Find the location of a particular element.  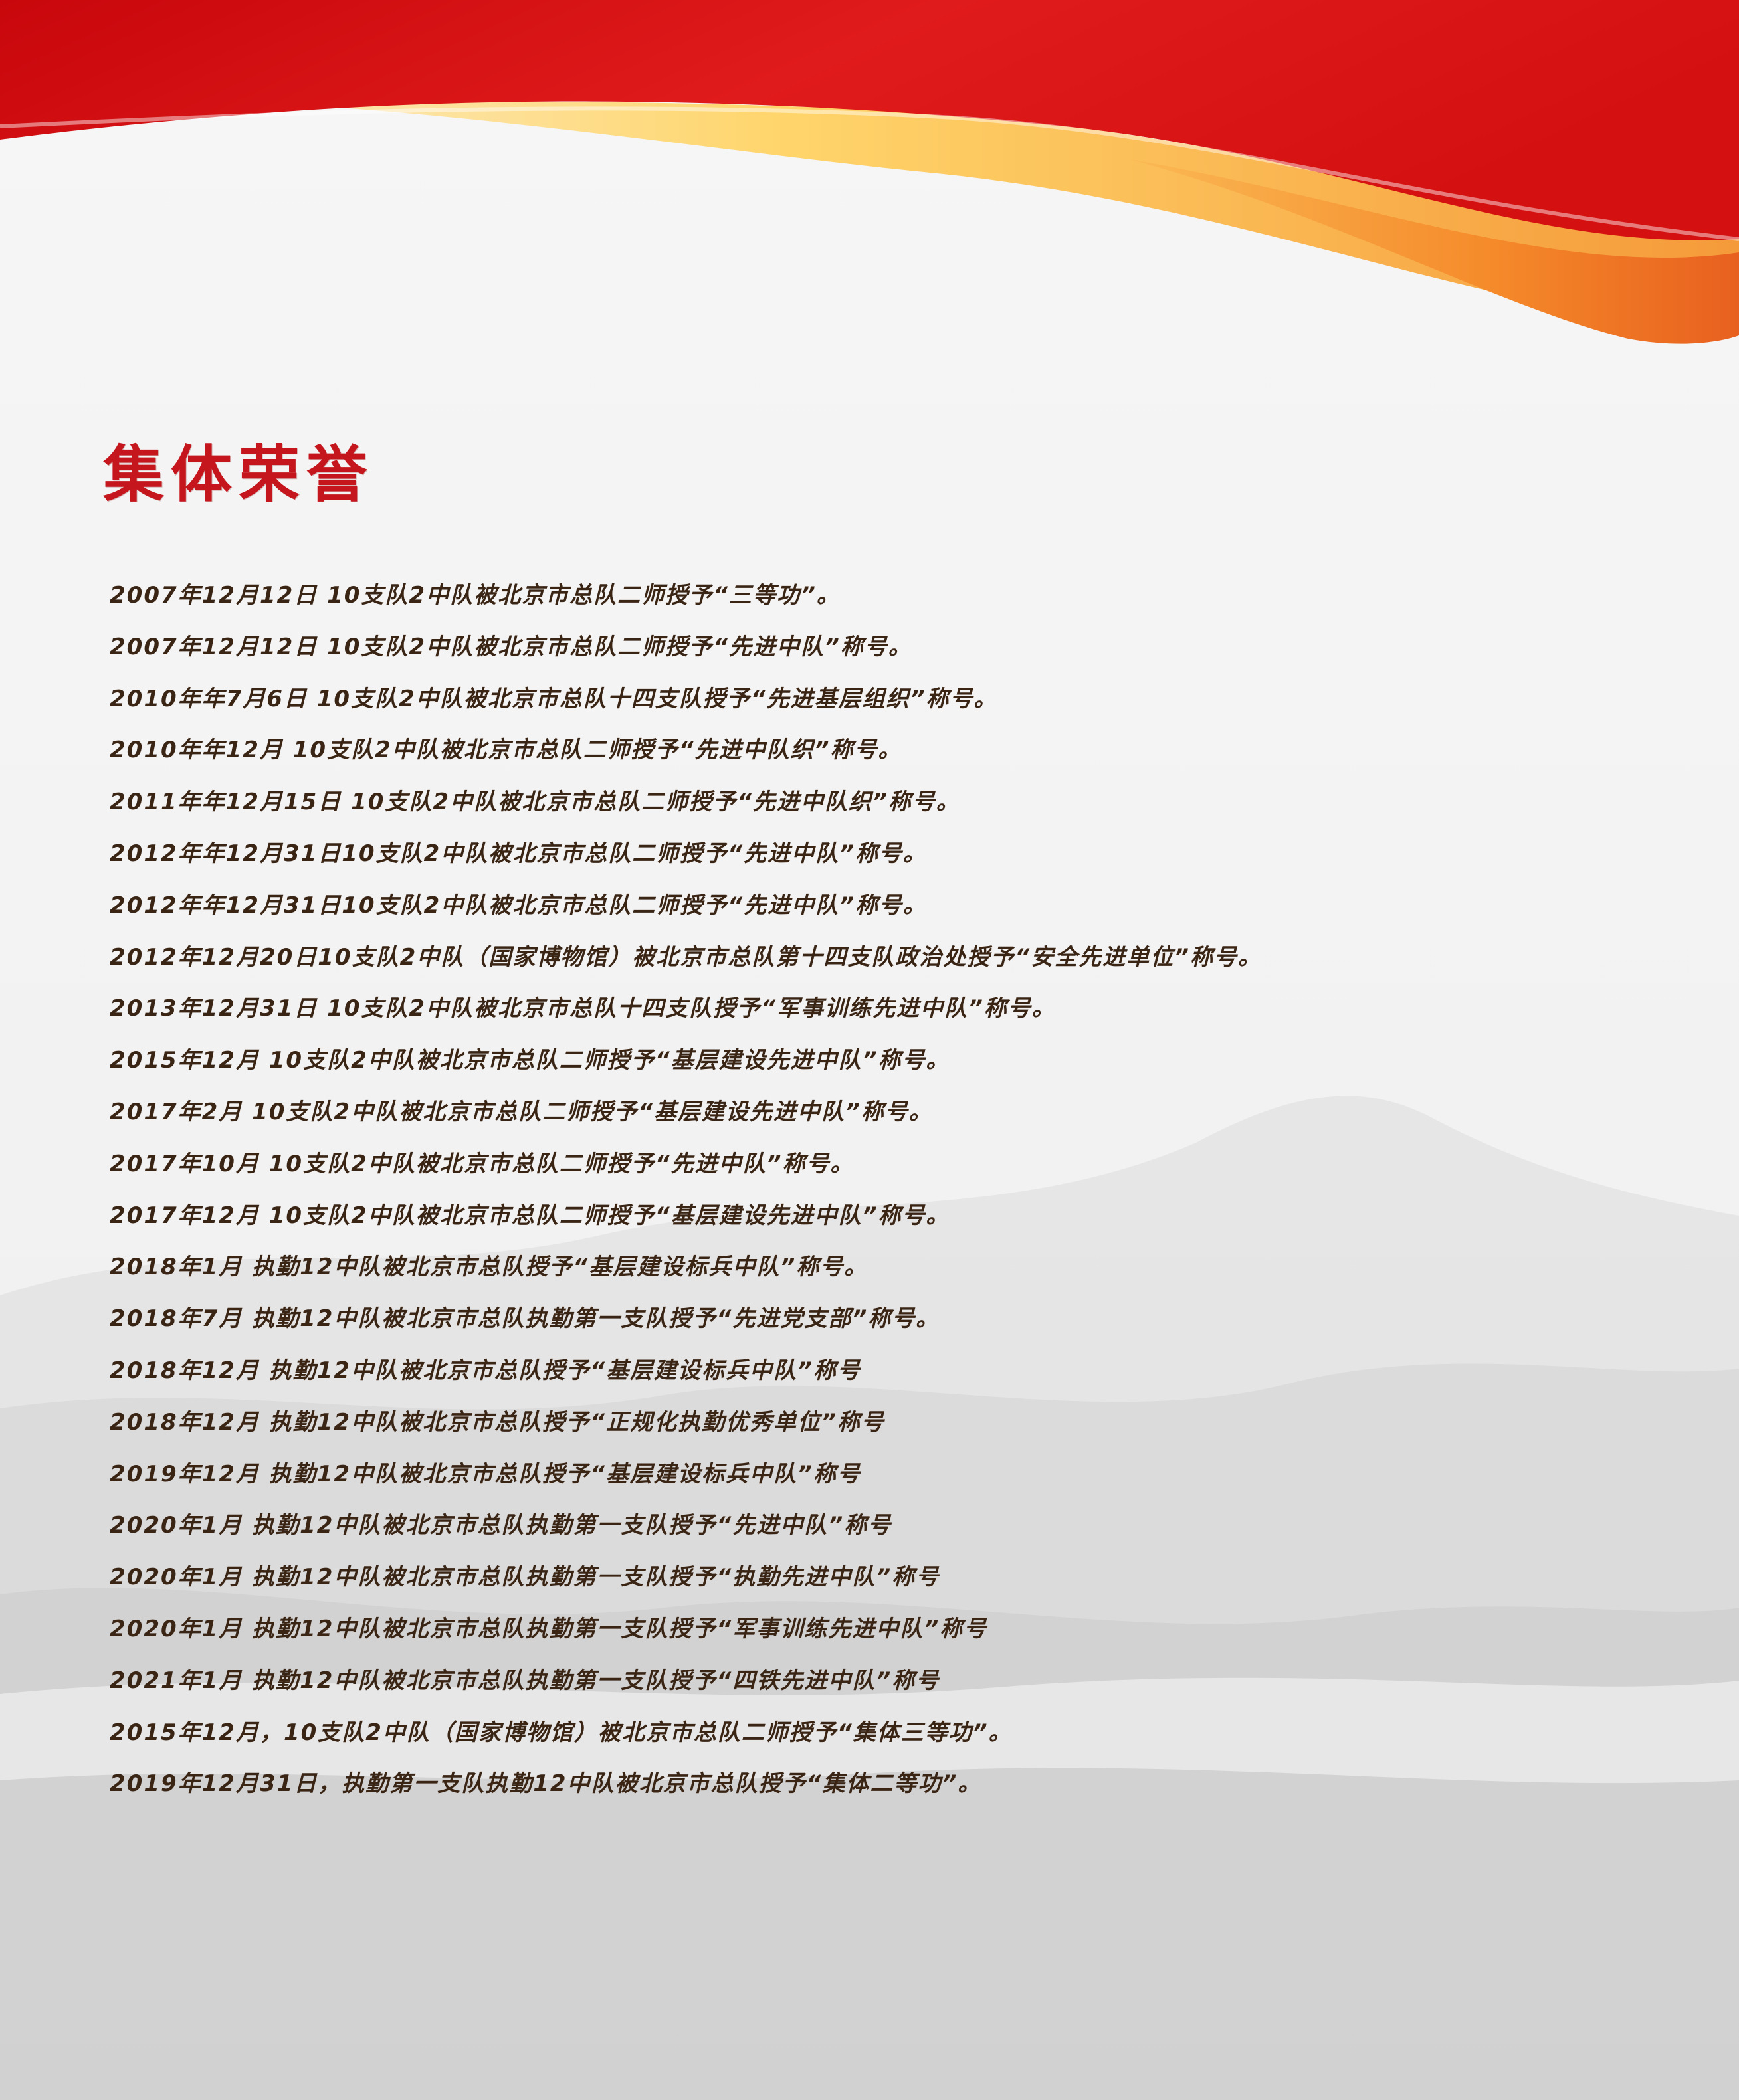

honor-item: 2017年12月 10支队2中队被北京市总队二师授予“基层建设先进中队”称号。 is located at coordinates (530, 1215).